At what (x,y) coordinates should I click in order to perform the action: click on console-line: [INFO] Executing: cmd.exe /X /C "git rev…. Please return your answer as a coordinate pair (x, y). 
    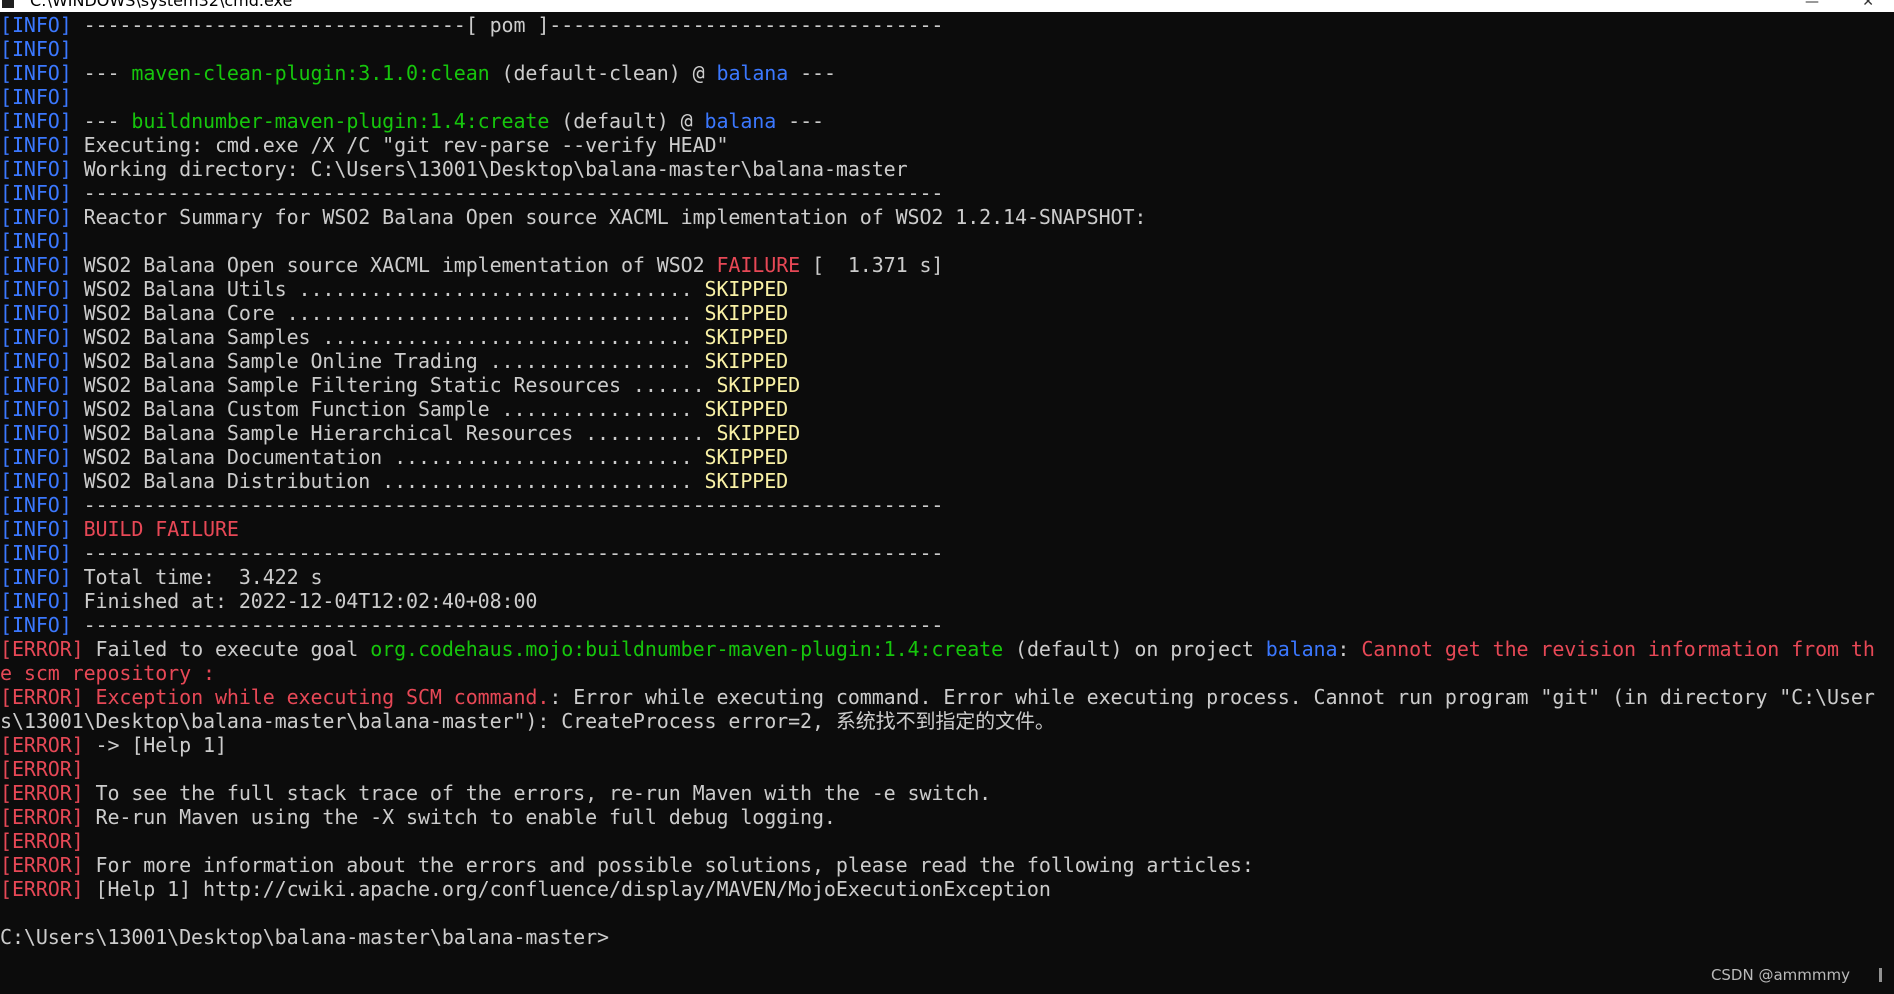
    Looking at the image, I should click on (947, 145).